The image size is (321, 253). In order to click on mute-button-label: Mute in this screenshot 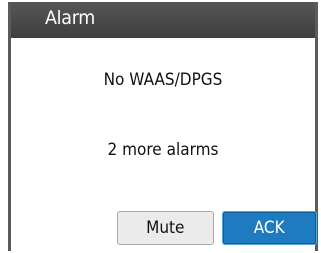, I will do `click(165, 228)`.